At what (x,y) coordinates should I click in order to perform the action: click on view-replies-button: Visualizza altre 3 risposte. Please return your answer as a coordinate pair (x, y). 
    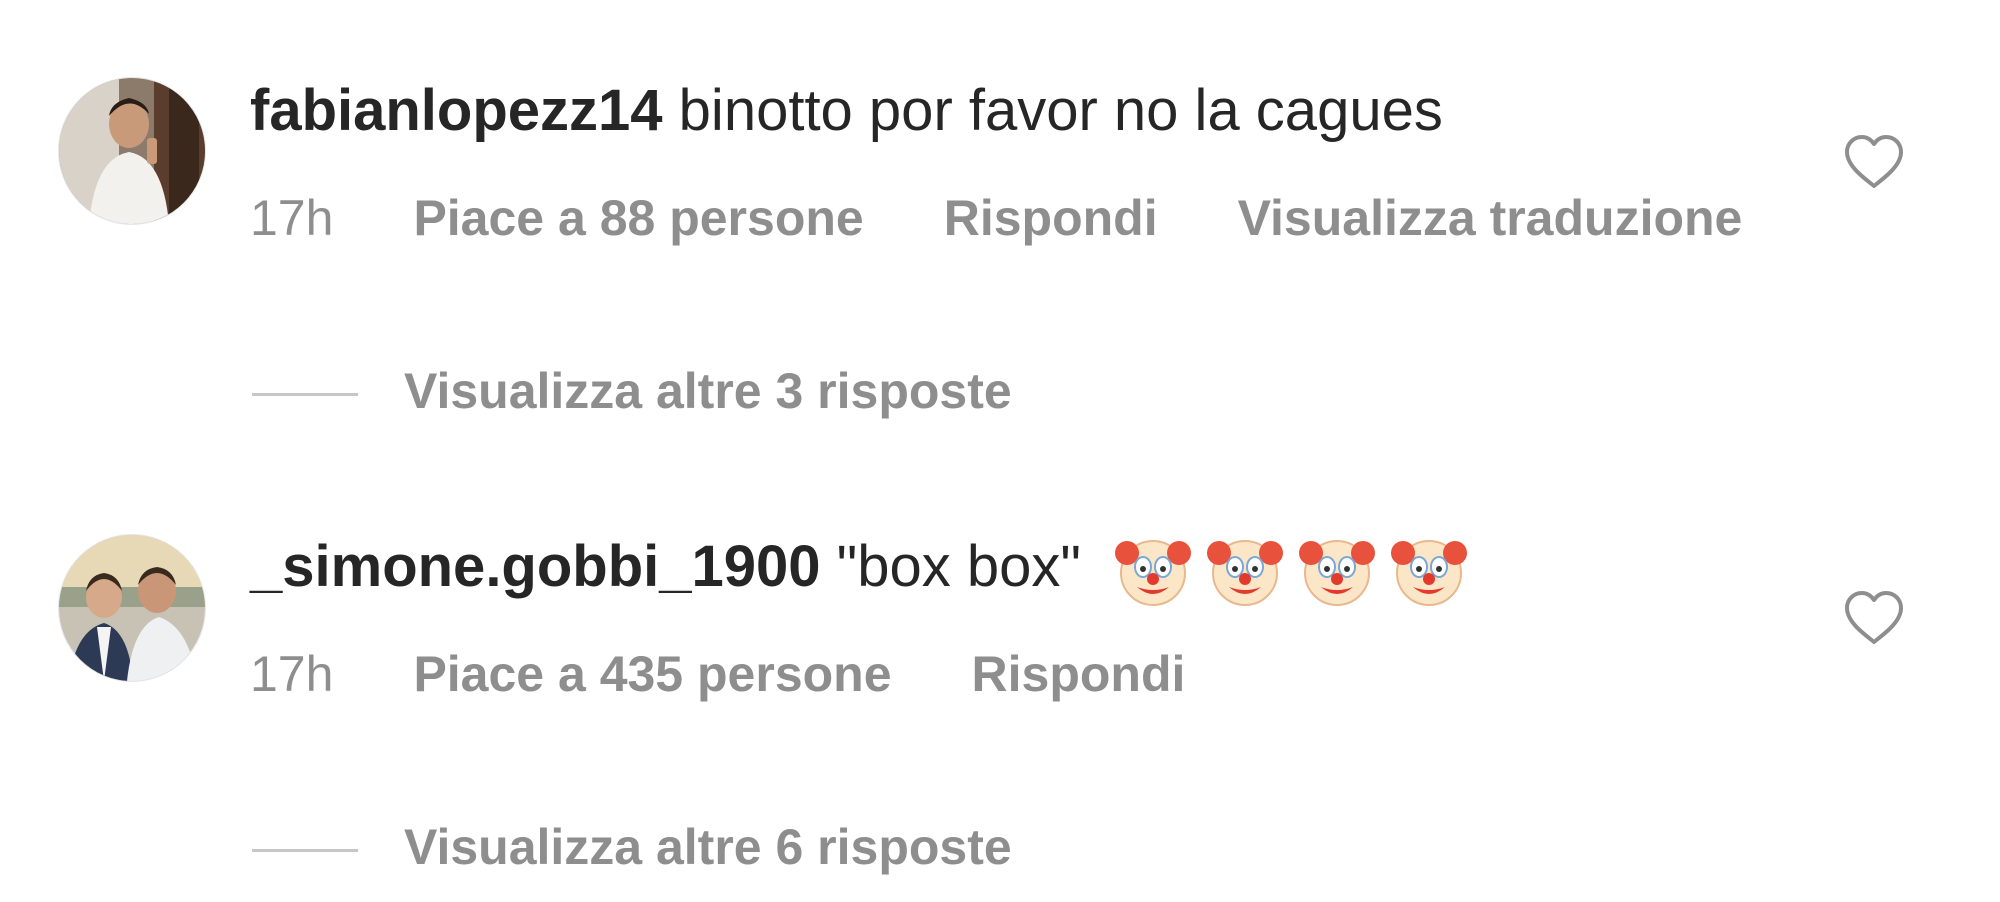
    Looking at the image, I should click on (632, 391).